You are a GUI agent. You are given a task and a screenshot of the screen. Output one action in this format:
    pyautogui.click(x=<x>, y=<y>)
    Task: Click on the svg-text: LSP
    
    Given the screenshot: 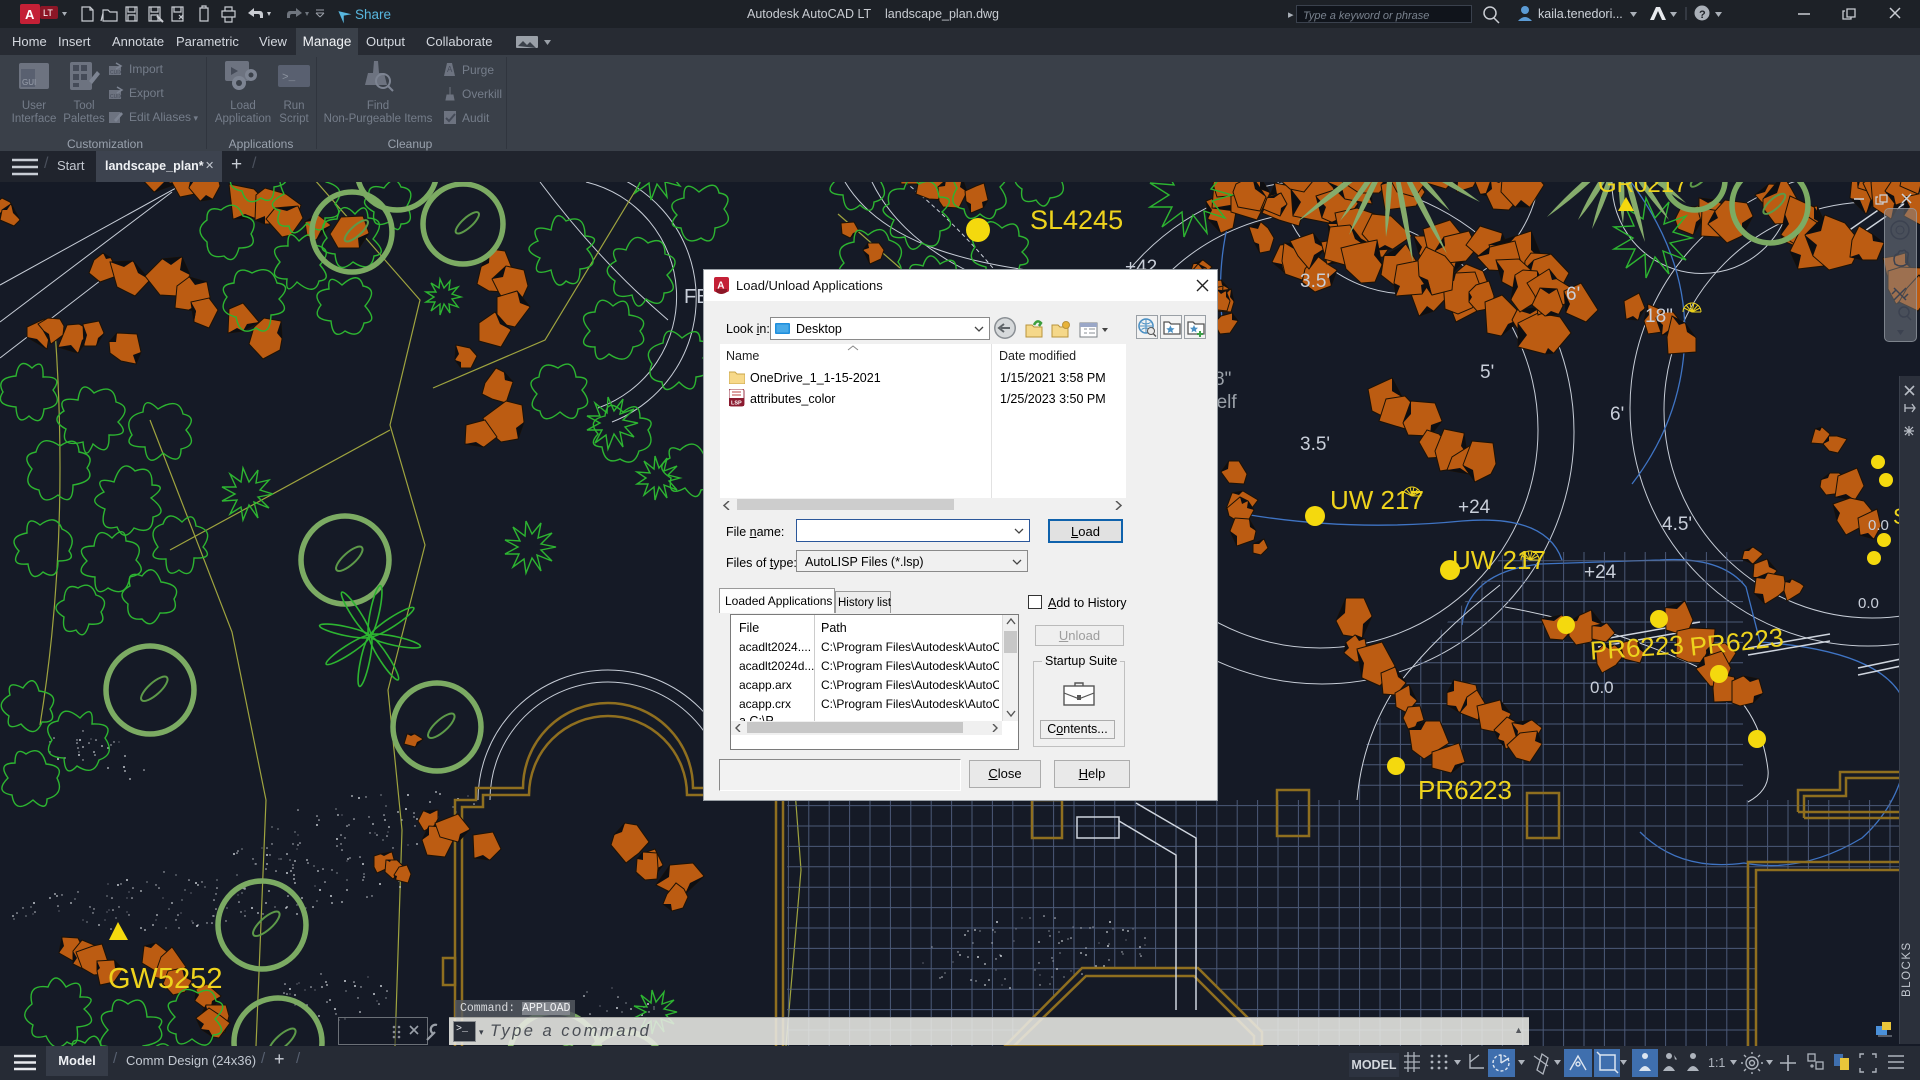 What is the action you would take?
    pyautogui.click(x=736, y=404)
    